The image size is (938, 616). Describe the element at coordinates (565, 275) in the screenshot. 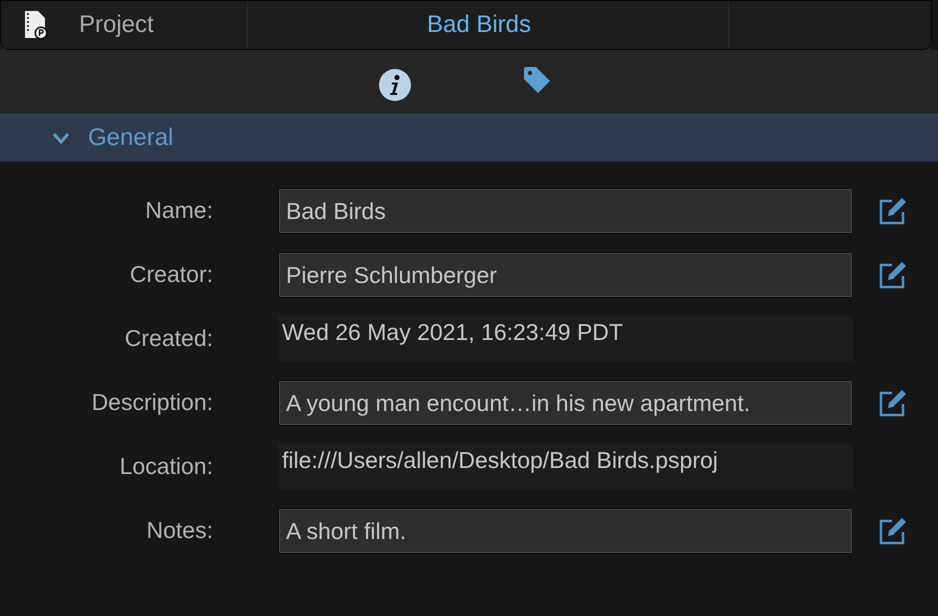

I see `text-field: Pierre Schlumberger` at that location.